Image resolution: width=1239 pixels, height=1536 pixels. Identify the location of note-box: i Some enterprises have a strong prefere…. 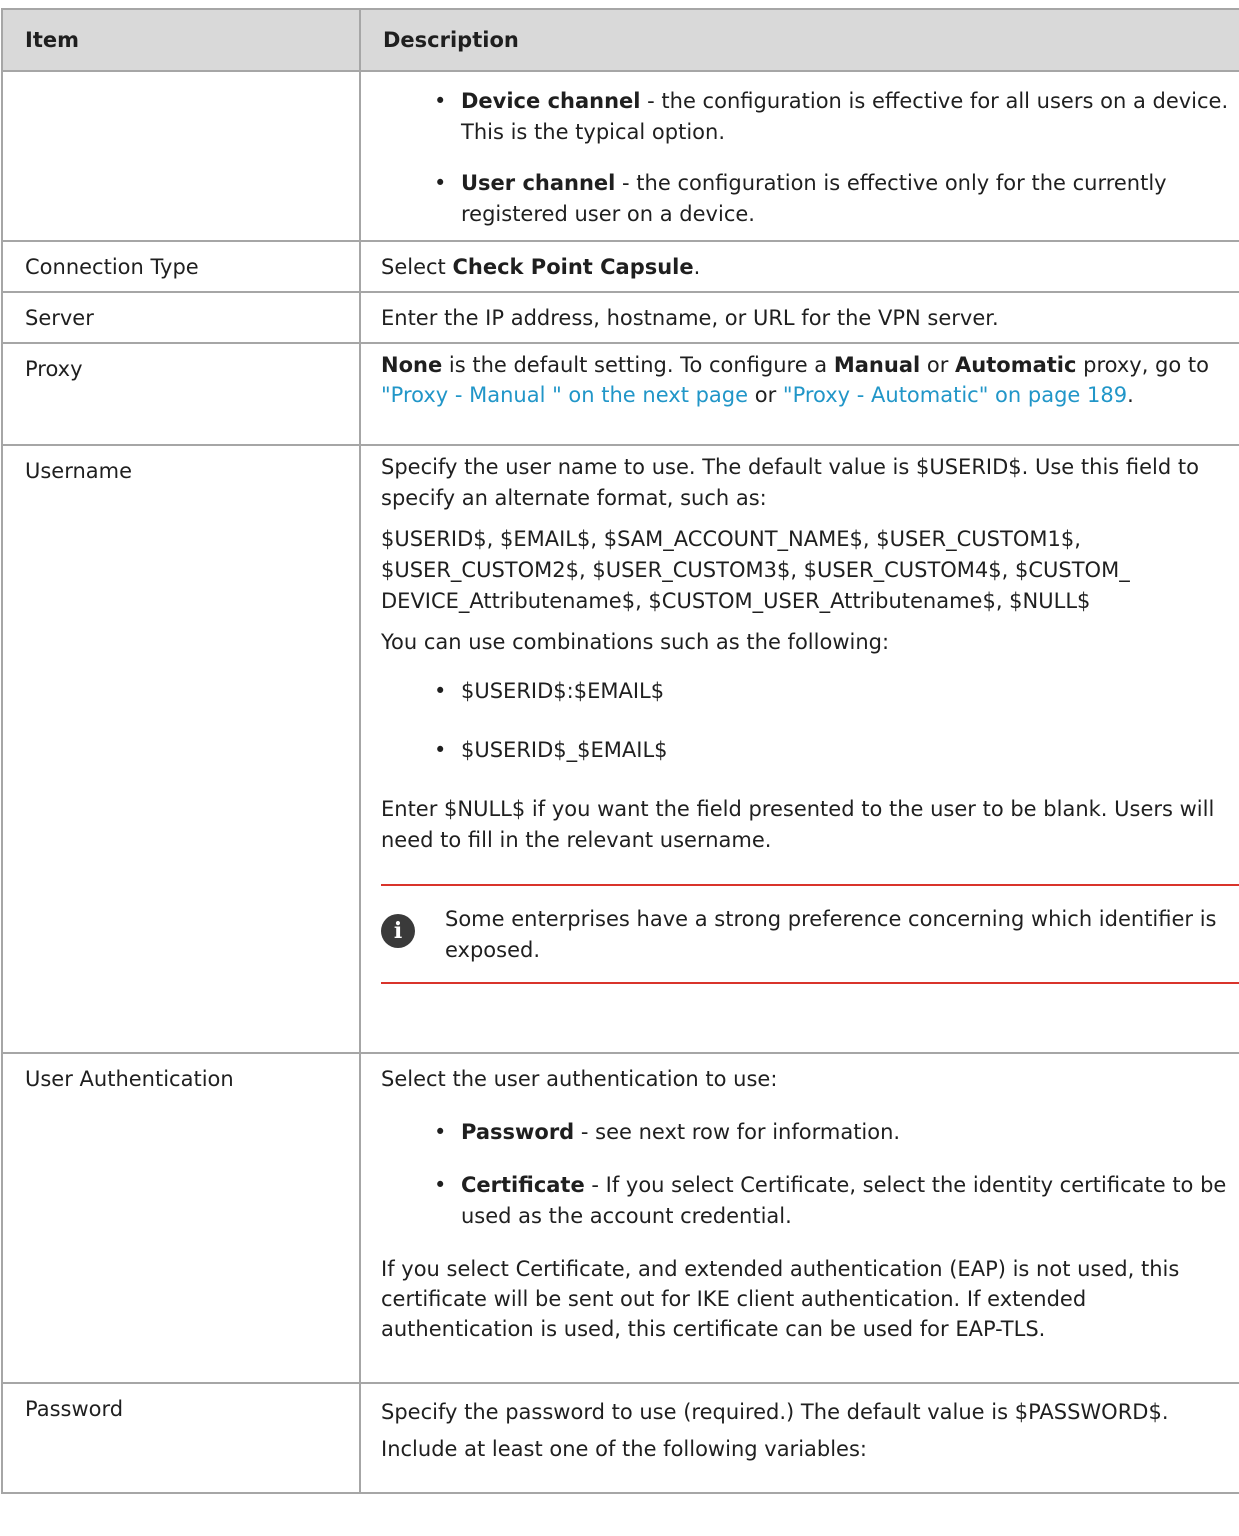
(810, 934).